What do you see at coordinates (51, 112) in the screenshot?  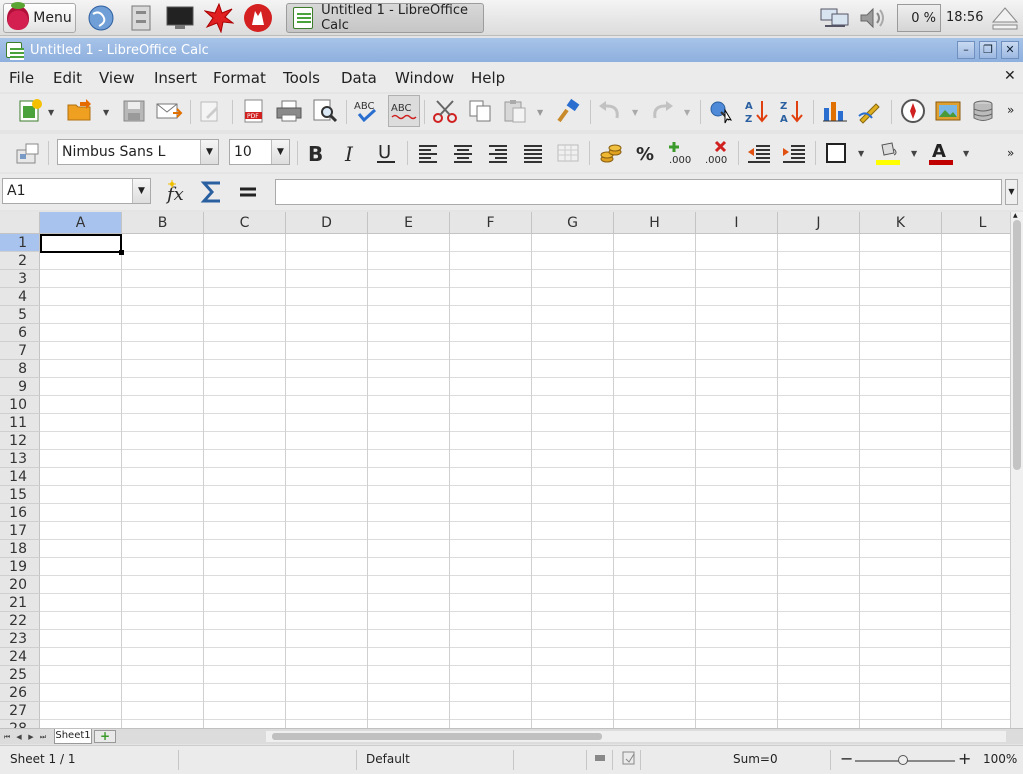 I see `new-dropdown-arrow: ▼` at bounding box center [51, 112].